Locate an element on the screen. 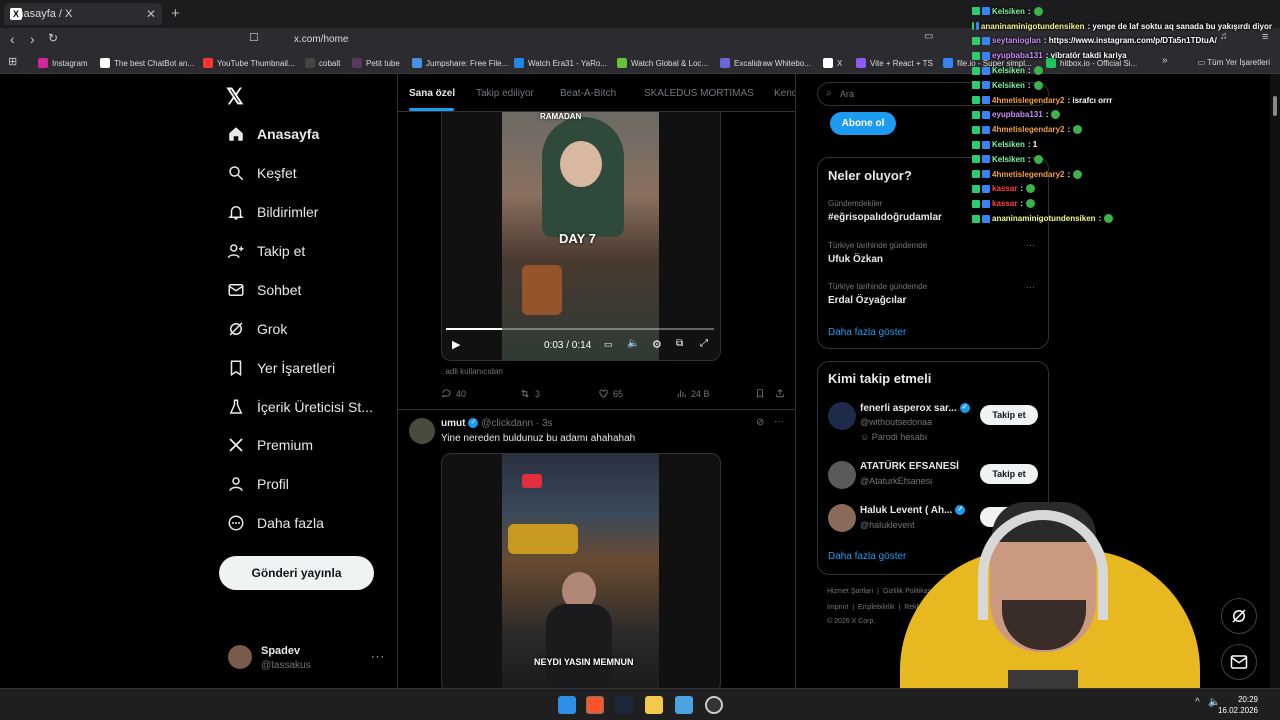 The image size is (1280, 720). forward-icon: › is located at coordinates (32, 39).